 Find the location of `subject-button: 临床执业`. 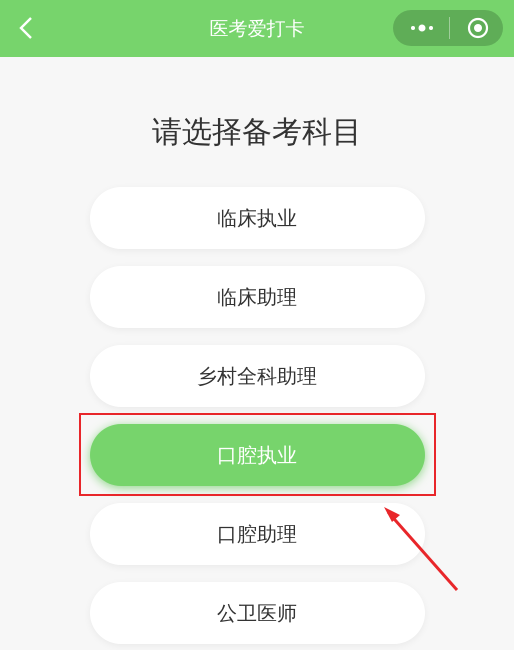

subject-button: 临床执业 is located at coordinates (257, 218).